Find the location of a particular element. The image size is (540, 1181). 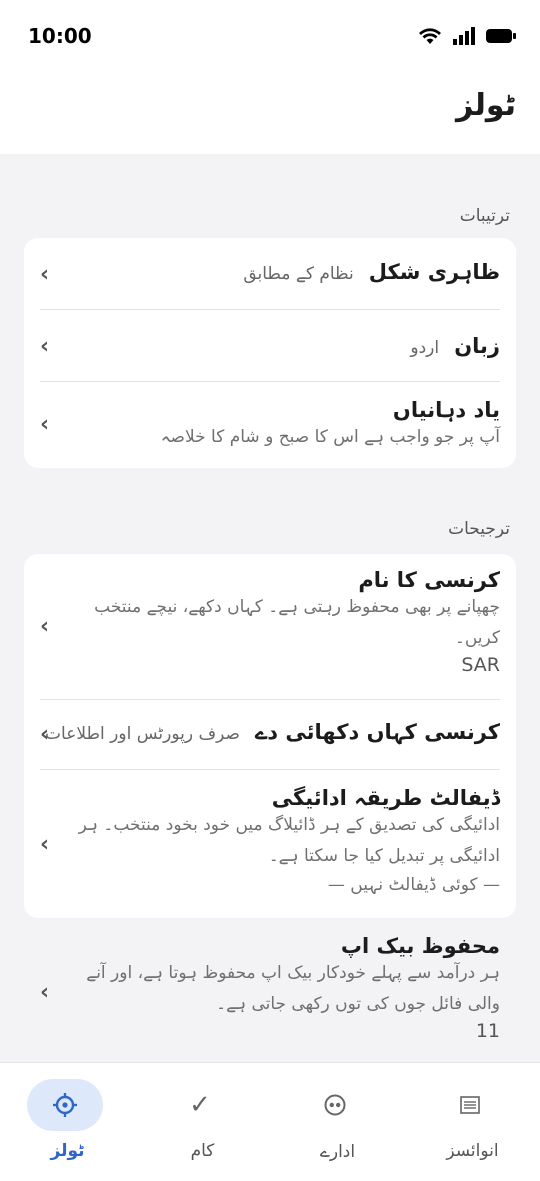

page-title: ٹولز is located at coordinates (486, 105).